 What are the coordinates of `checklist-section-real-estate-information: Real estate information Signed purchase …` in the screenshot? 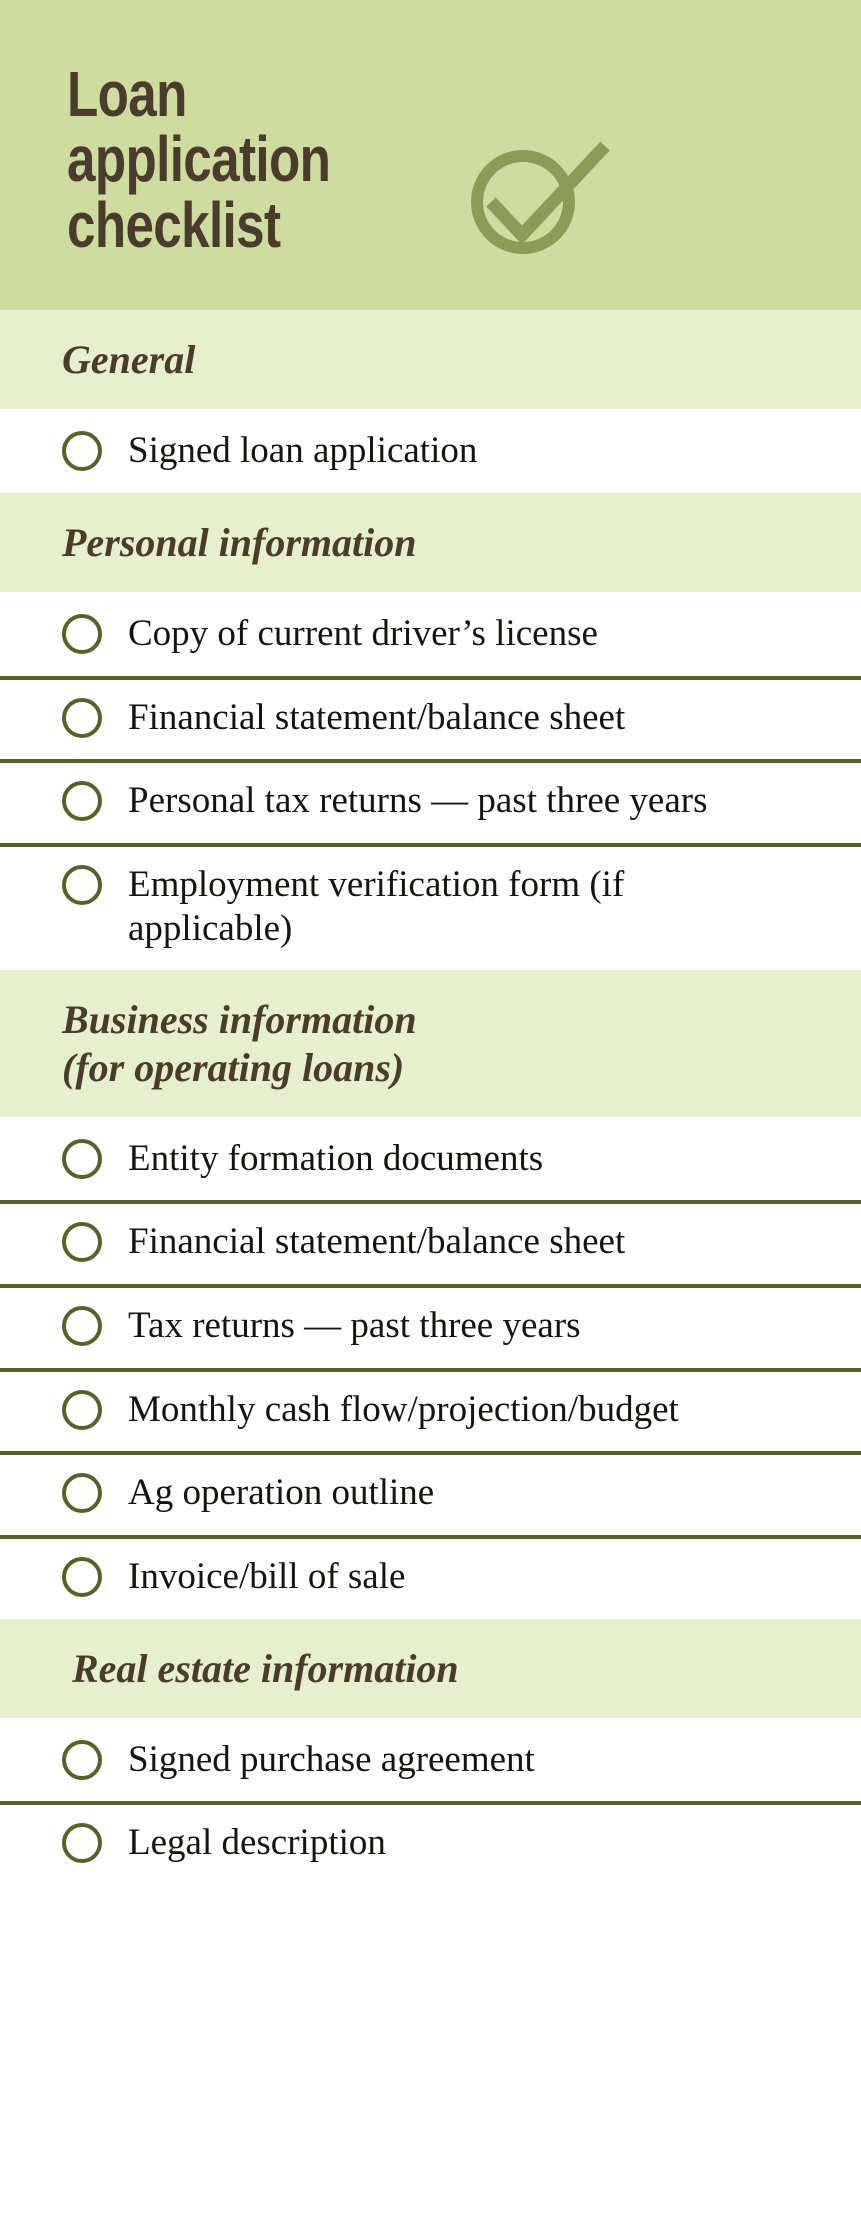 It's located at (430, 1752).